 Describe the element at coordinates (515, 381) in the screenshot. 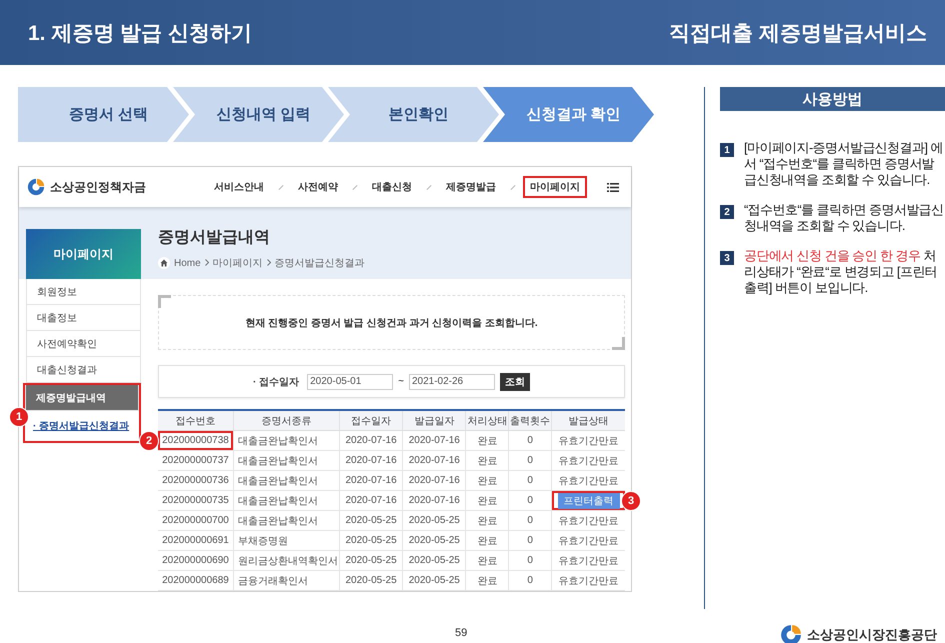

I see `search-button: 조회` at that location.